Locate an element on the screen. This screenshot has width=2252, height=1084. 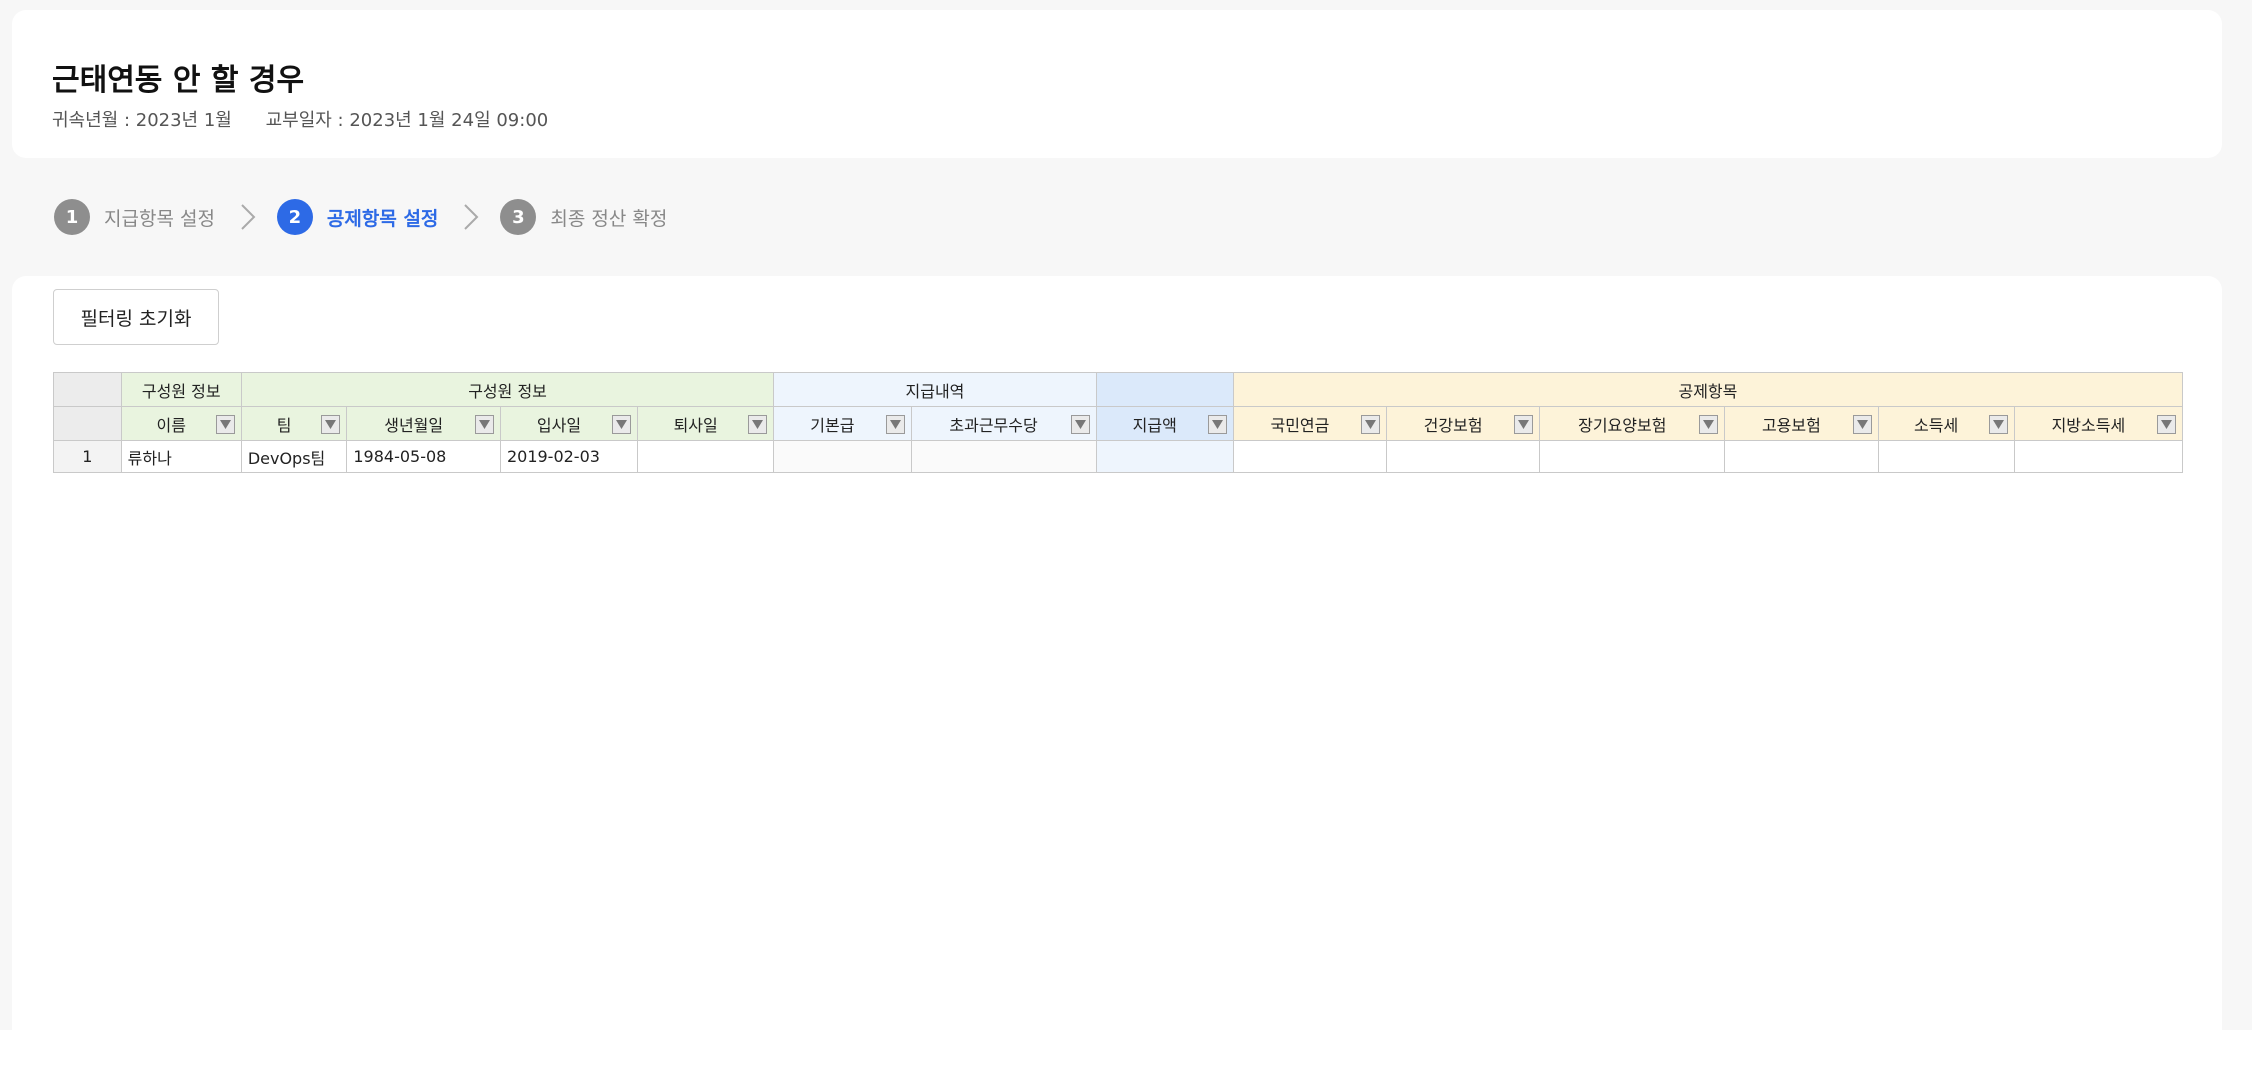
column-header-birth: 생년월일 is located at coordinates (423, 423).